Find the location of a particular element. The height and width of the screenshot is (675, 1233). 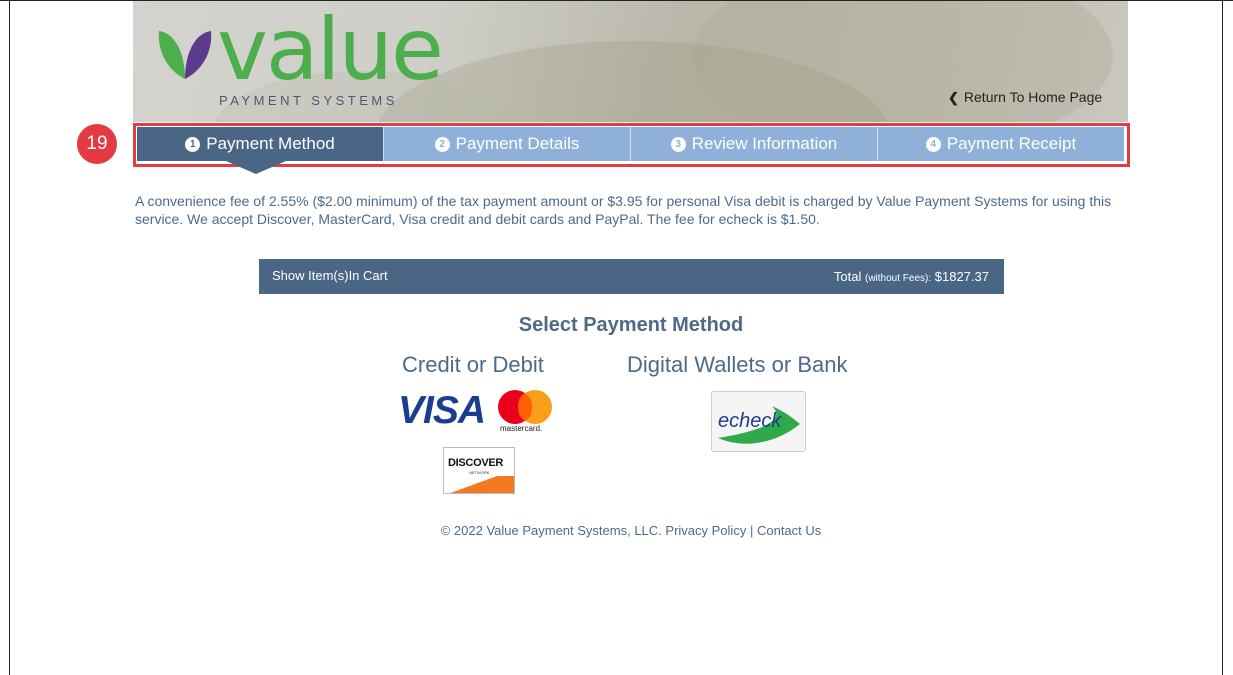

step-review-information: 3 Review Information is located at coordinates (754, 144).